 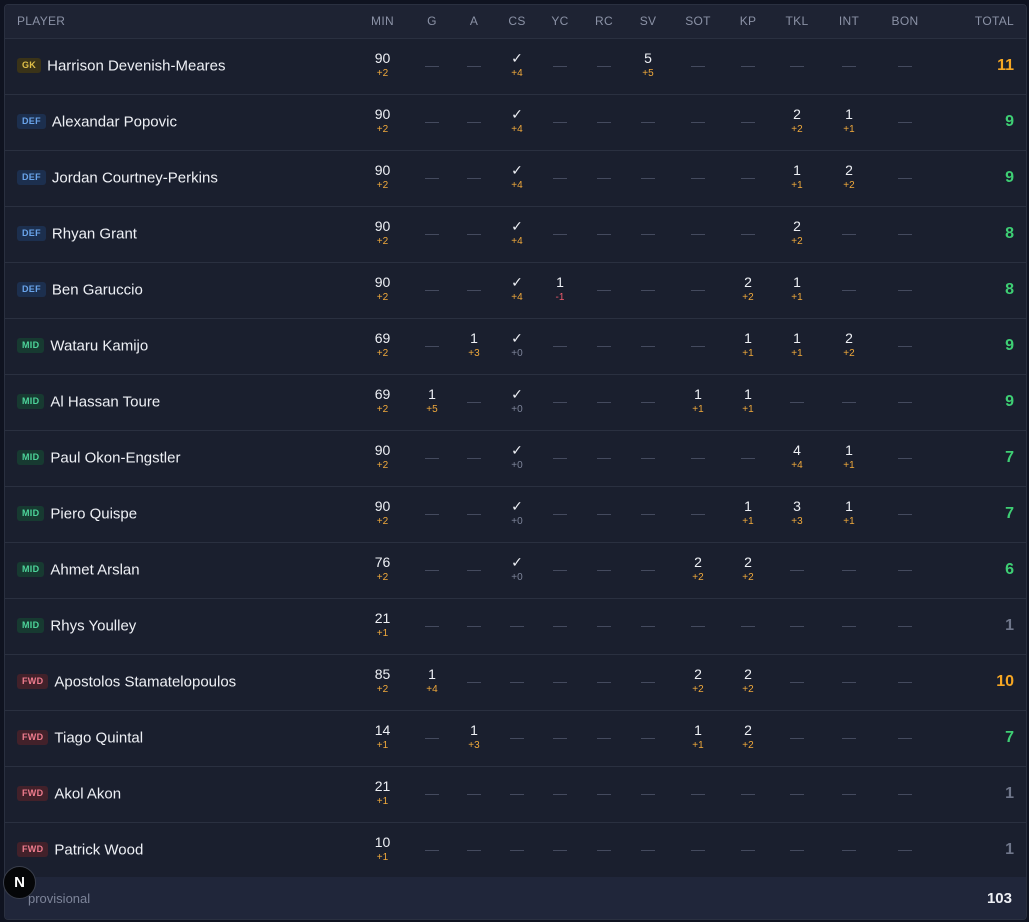 I want to click on stat-cell-yc: —, so click(x=560, y=234).